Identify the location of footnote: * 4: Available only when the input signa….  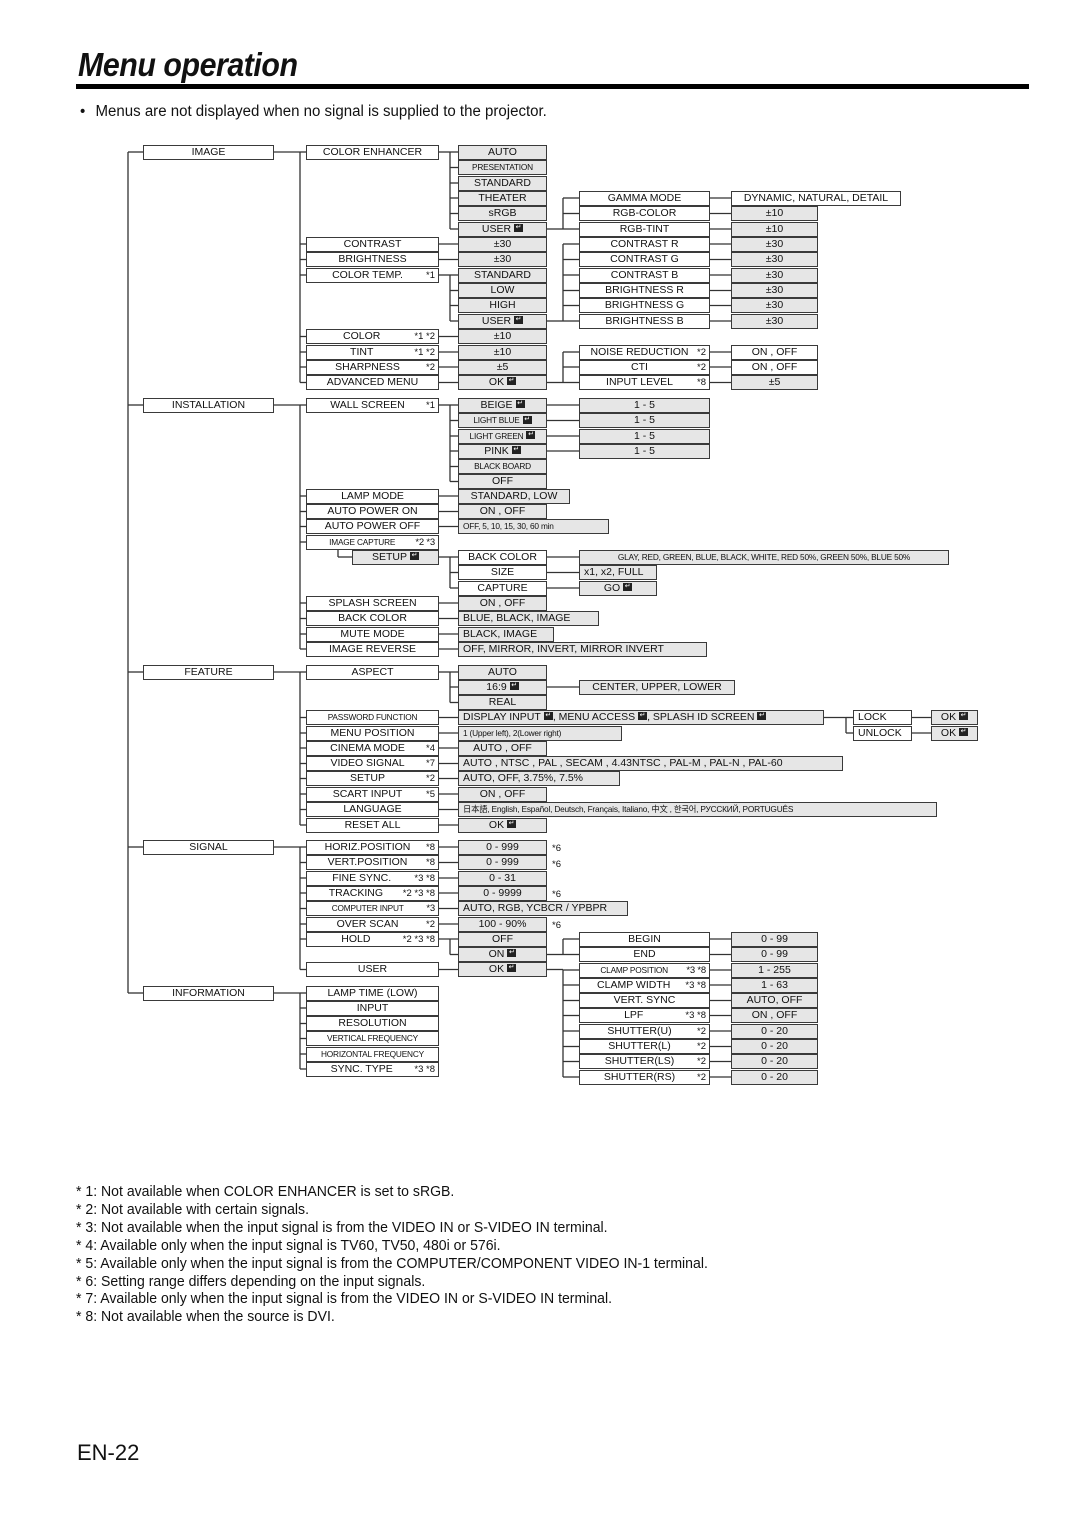
(288, 1245).